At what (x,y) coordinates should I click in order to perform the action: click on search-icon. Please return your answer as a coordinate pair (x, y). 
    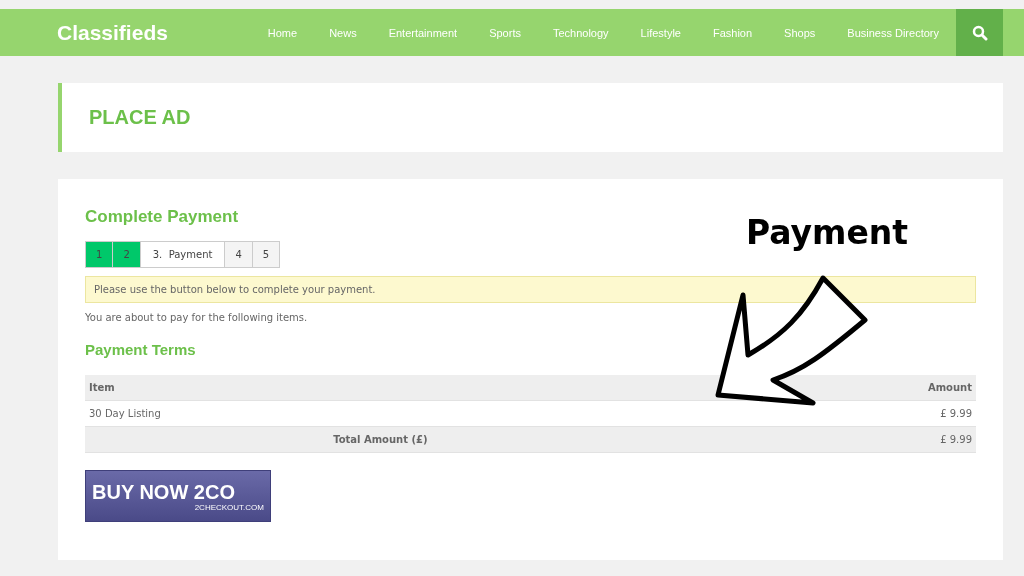
    Looking at the image, I should click on (979, 32).